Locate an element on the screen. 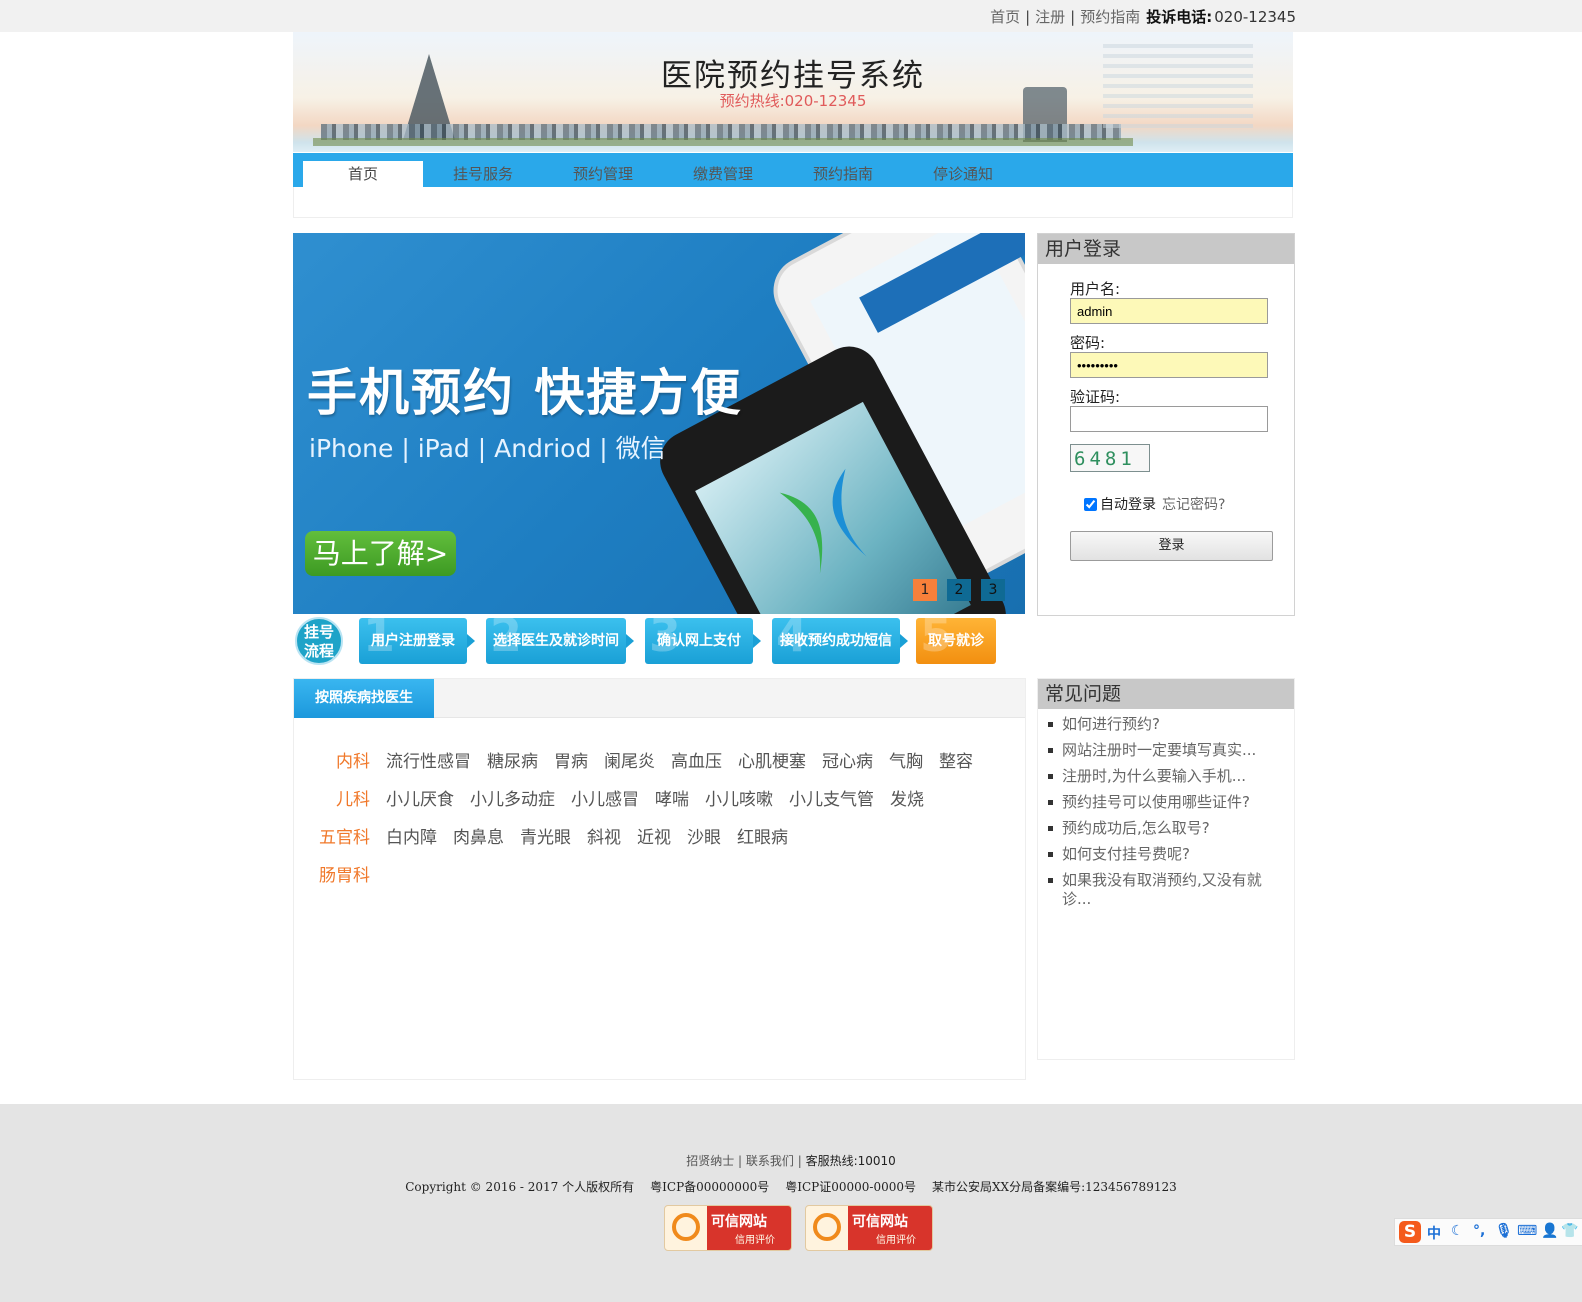  seal-title: 可信网站 is located at coordinates (739, 1222).